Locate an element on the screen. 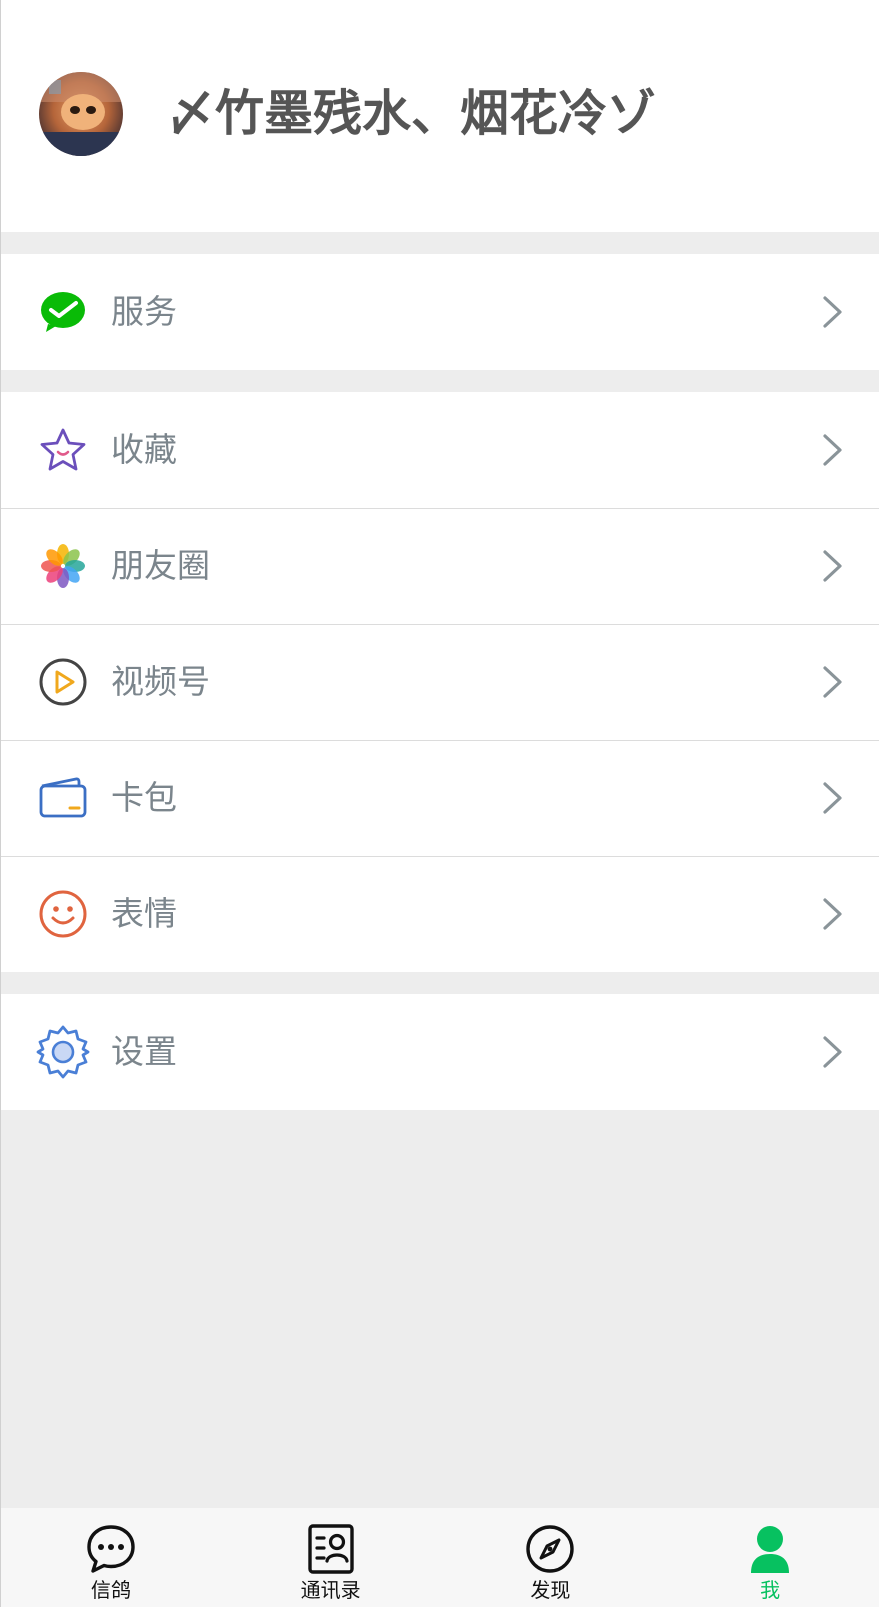  avatar-image is located at coordinates (81, 114).